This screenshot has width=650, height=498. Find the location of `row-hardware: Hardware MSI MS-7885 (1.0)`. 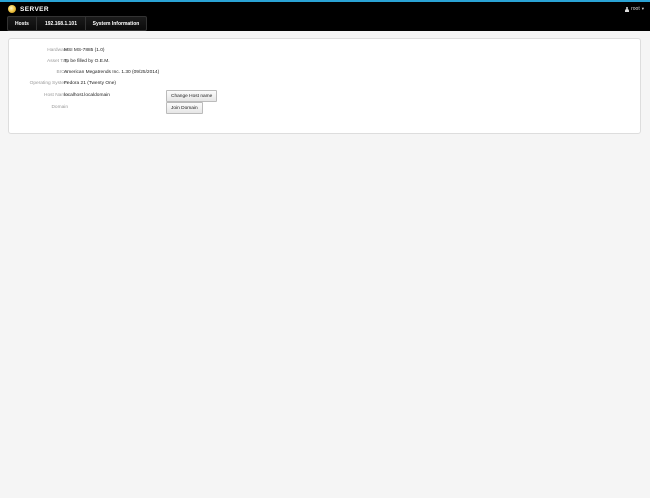

row-hardware: Hardware MSI MS-7885 (1.0) is located at coordinates (324, 52).